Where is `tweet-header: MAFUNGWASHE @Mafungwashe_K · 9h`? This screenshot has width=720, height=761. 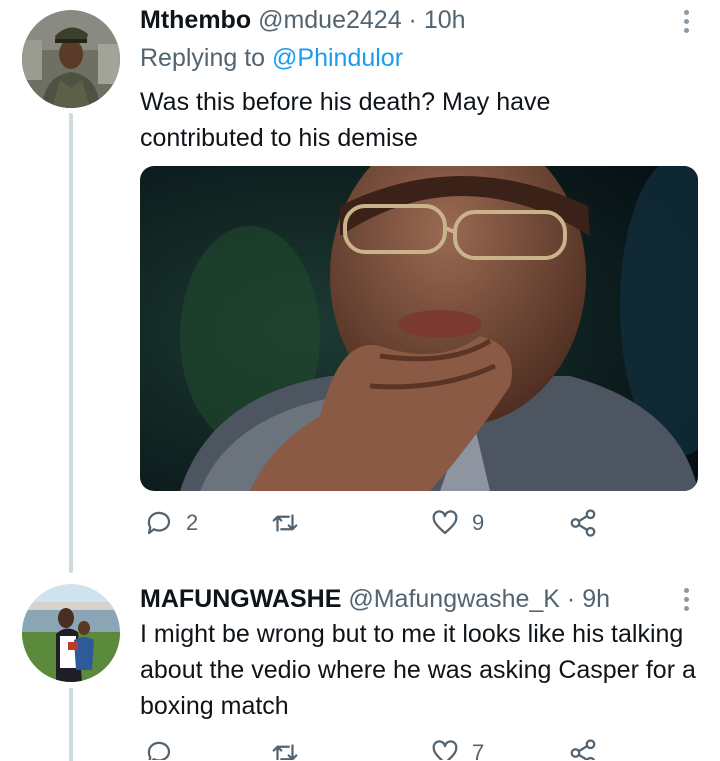 tweet-header: MAFUNGWASHE @Mafungwashe_K · 9h is located at coordinates (375, 599).